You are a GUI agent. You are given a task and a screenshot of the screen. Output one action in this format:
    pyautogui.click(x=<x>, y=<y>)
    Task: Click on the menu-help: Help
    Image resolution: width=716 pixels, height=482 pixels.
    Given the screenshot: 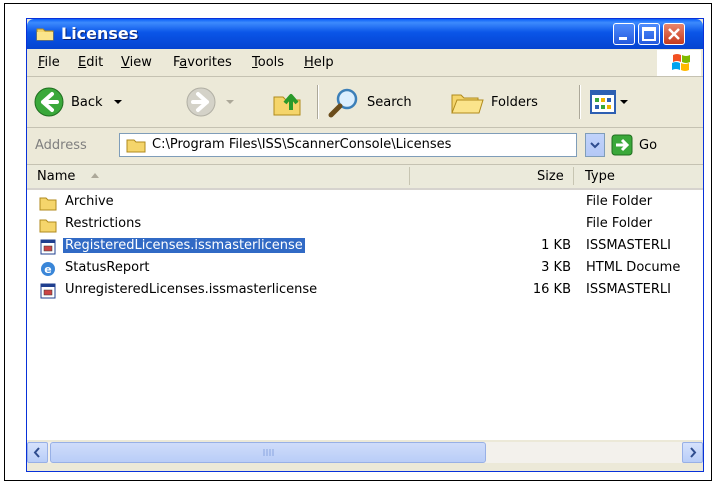 What is the action you would take?
    pyautogui.click(x=319, y=62)
    